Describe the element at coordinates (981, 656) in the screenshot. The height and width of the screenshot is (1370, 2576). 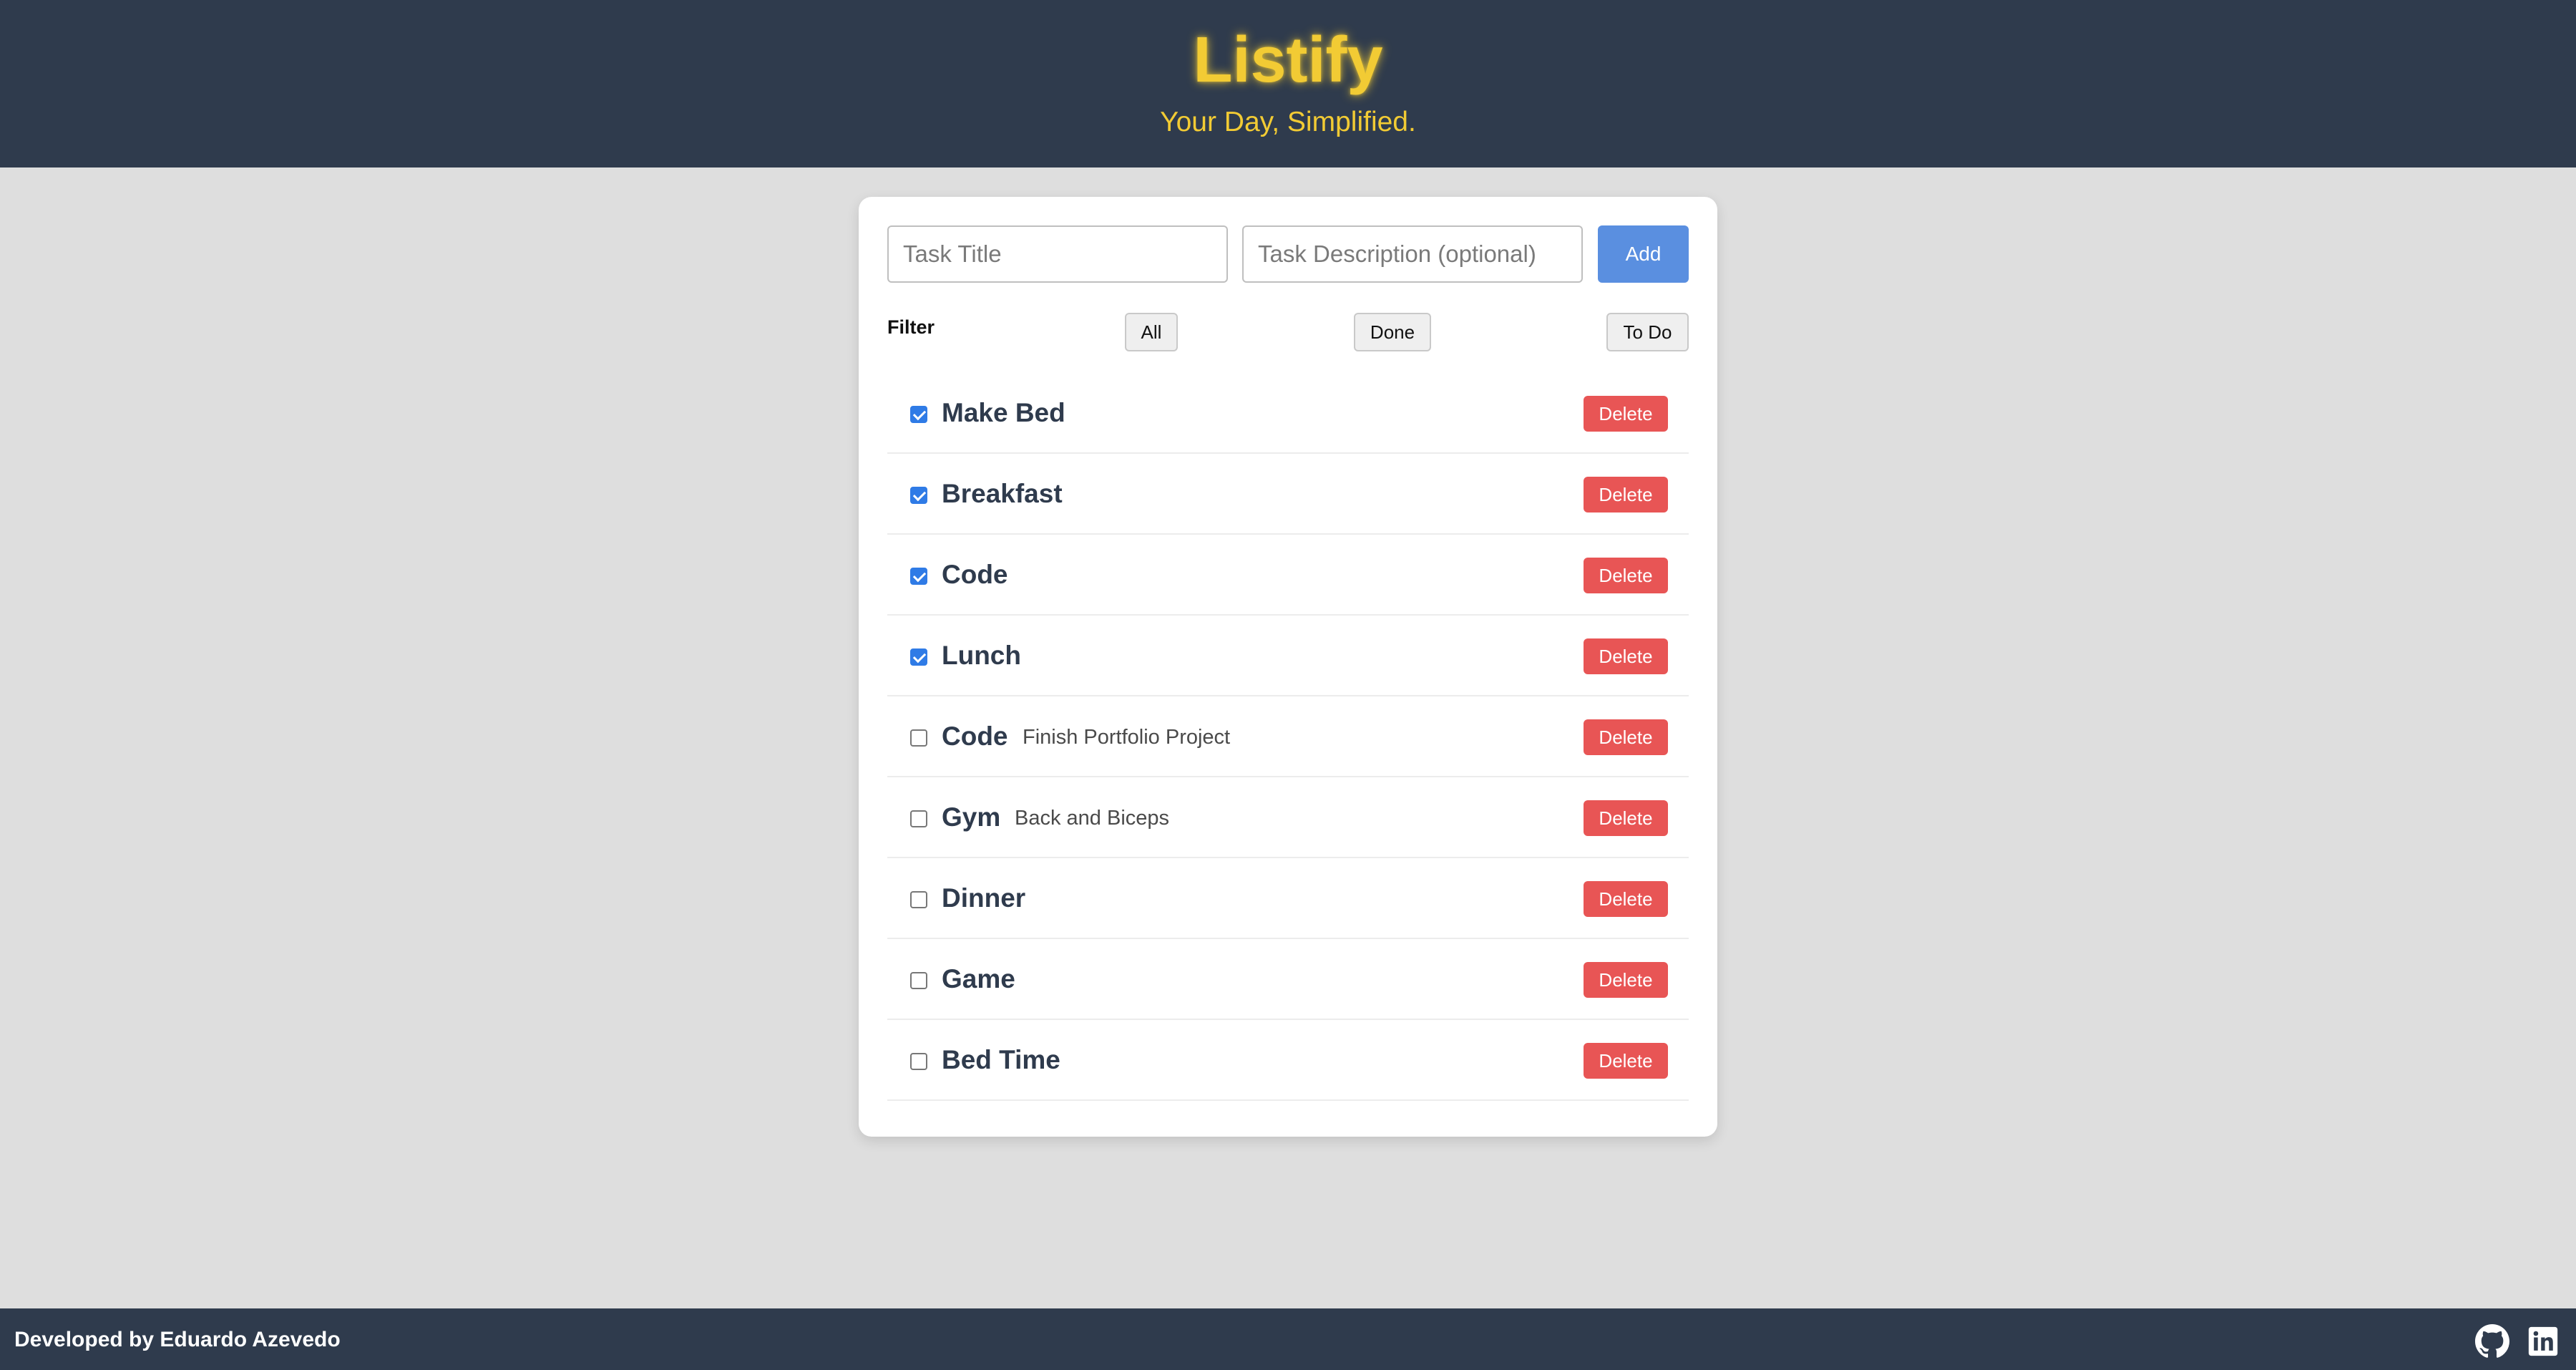
I see `task-title: Lunch` at that location.